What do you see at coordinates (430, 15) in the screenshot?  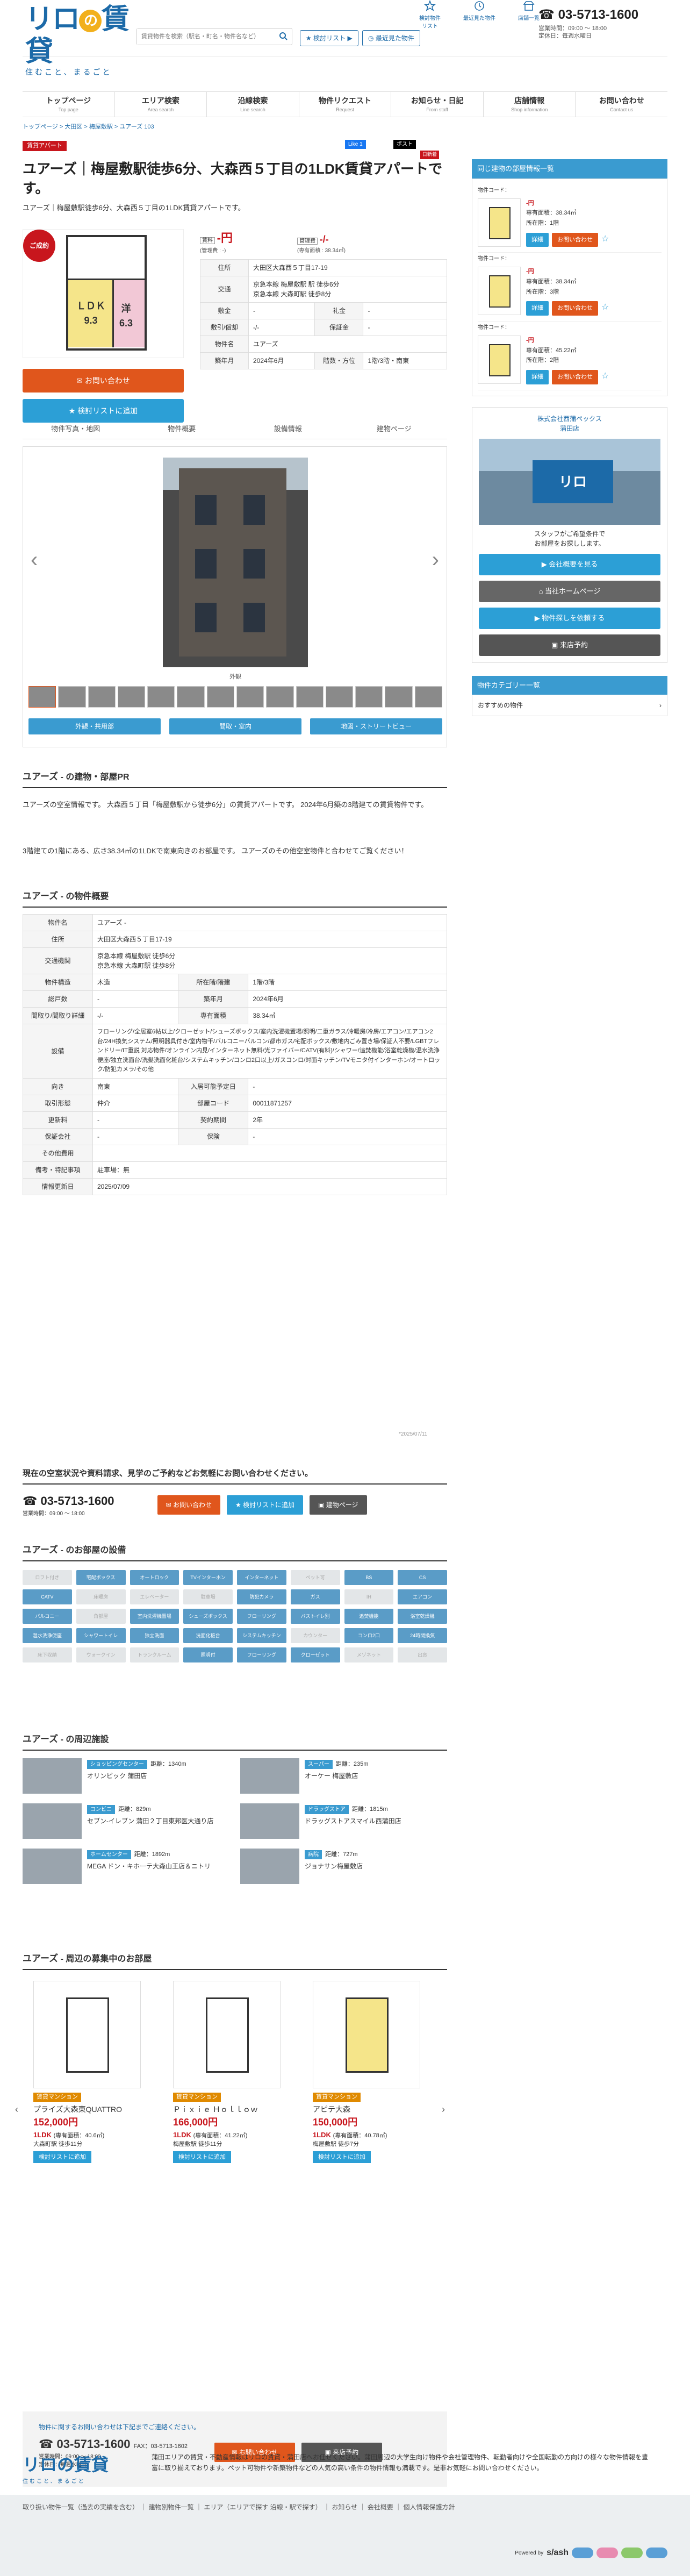 I see `favorite-icon-link: 検討物件 リスト` at bounding box center [430, 15].